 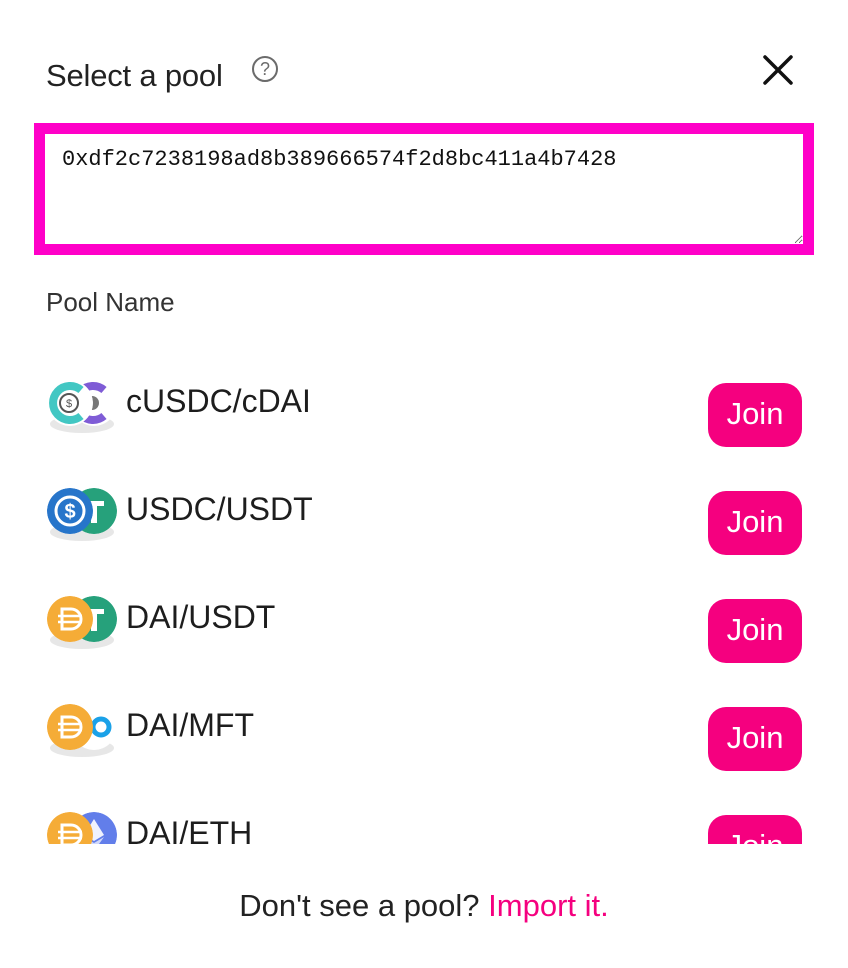 I want to click on pool-row: $ cUSDC/cDAI Join, so click(x=426, y=405).